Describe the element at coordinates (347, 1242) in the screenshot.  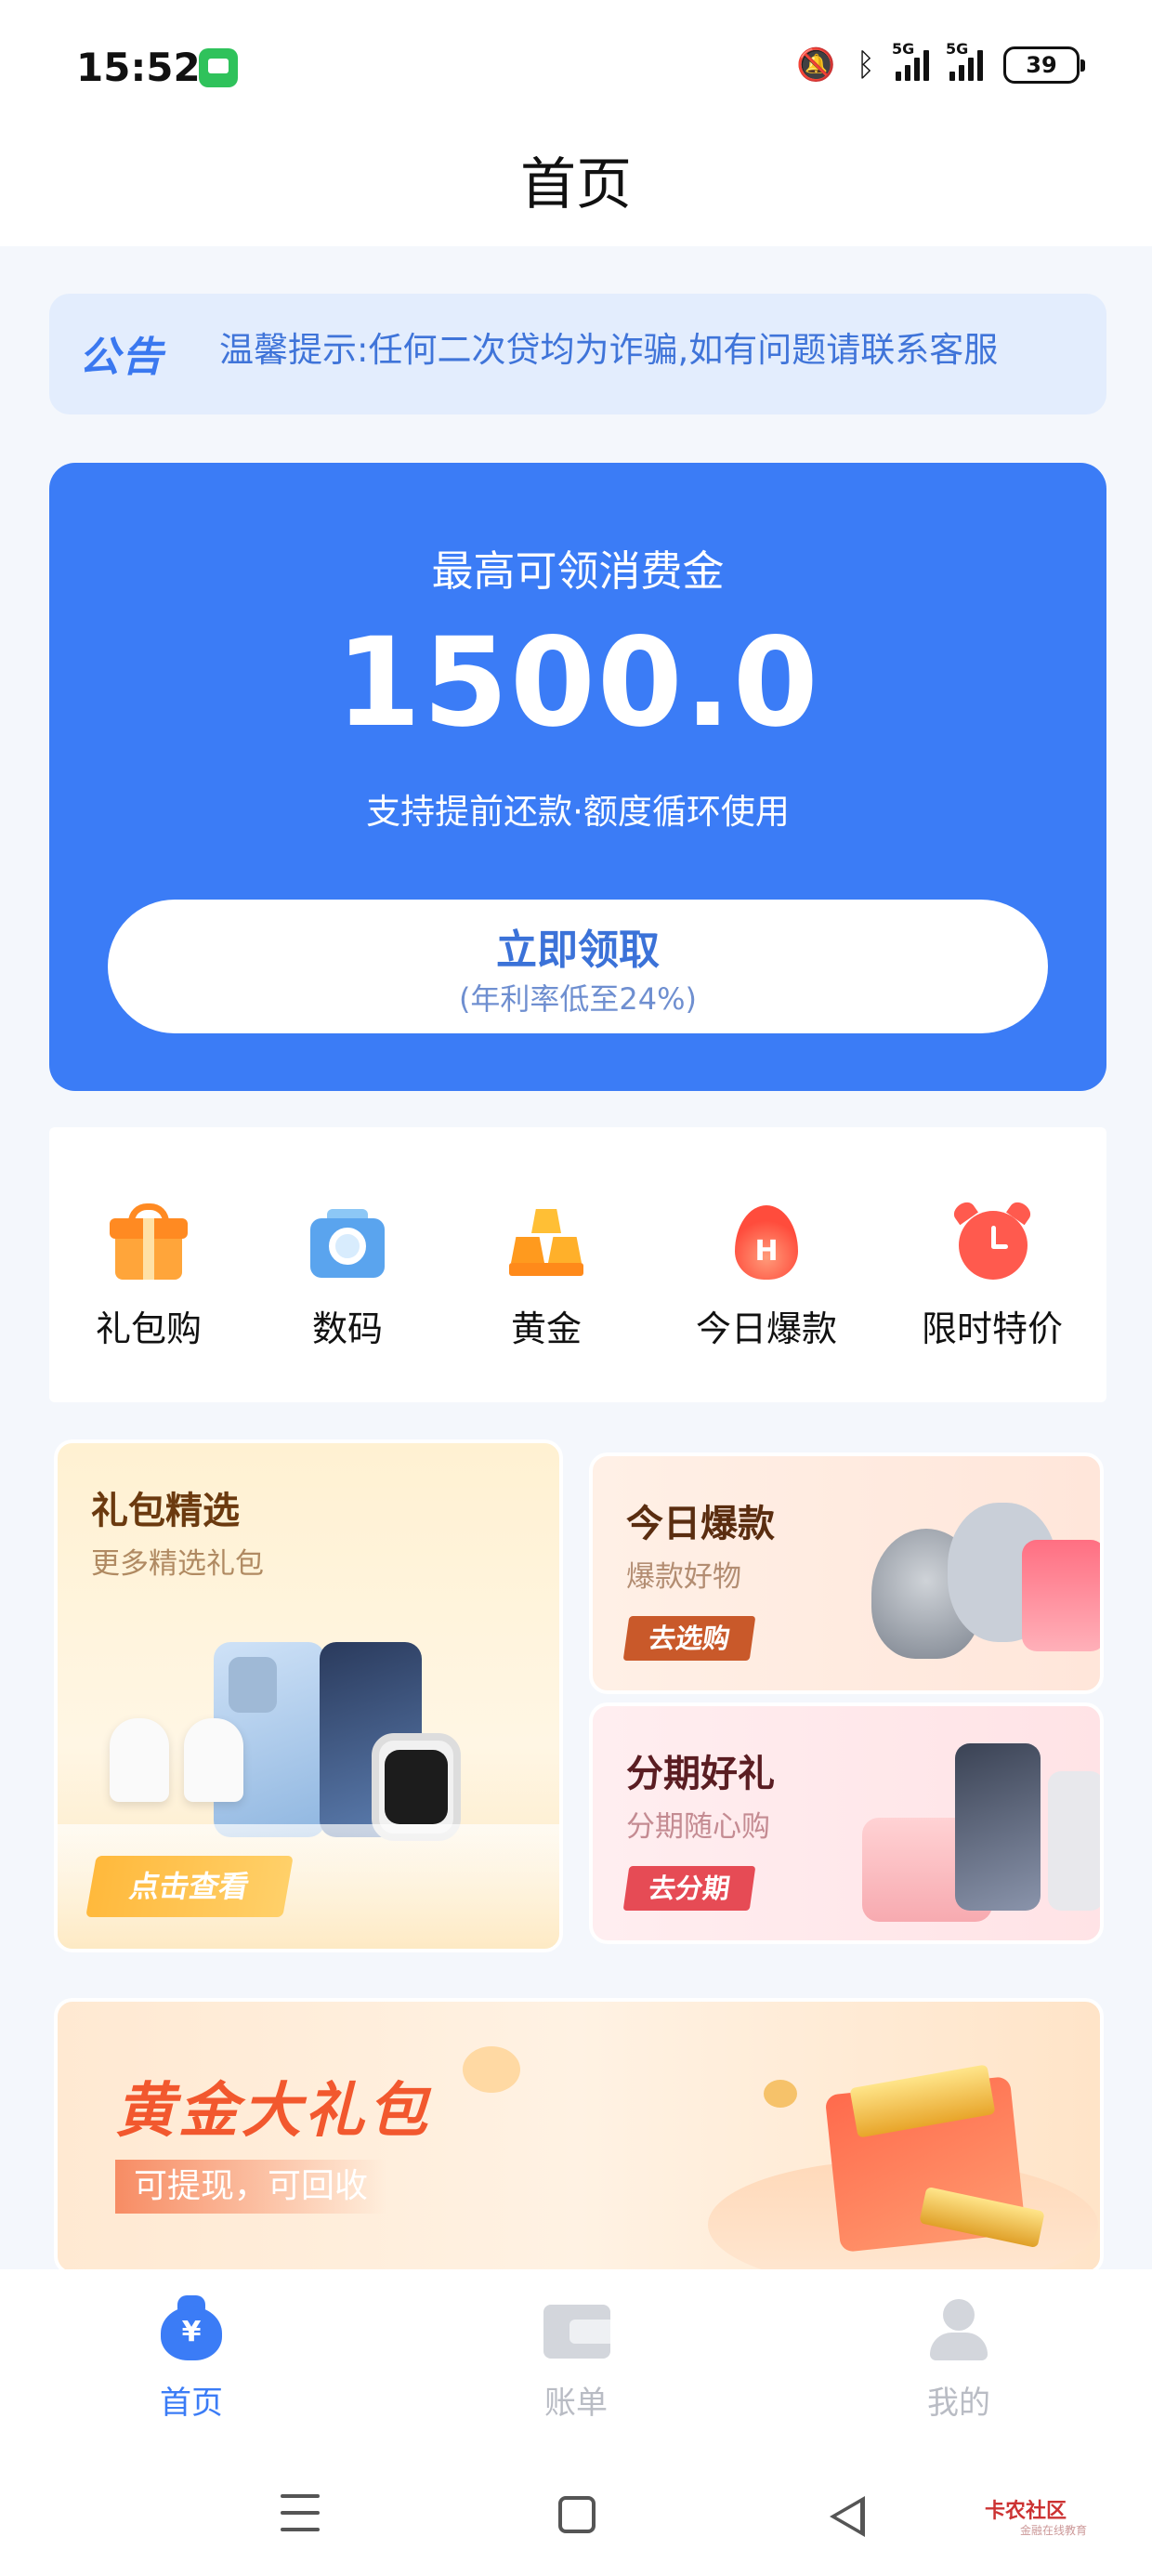
I see `camera-icon` at that location.